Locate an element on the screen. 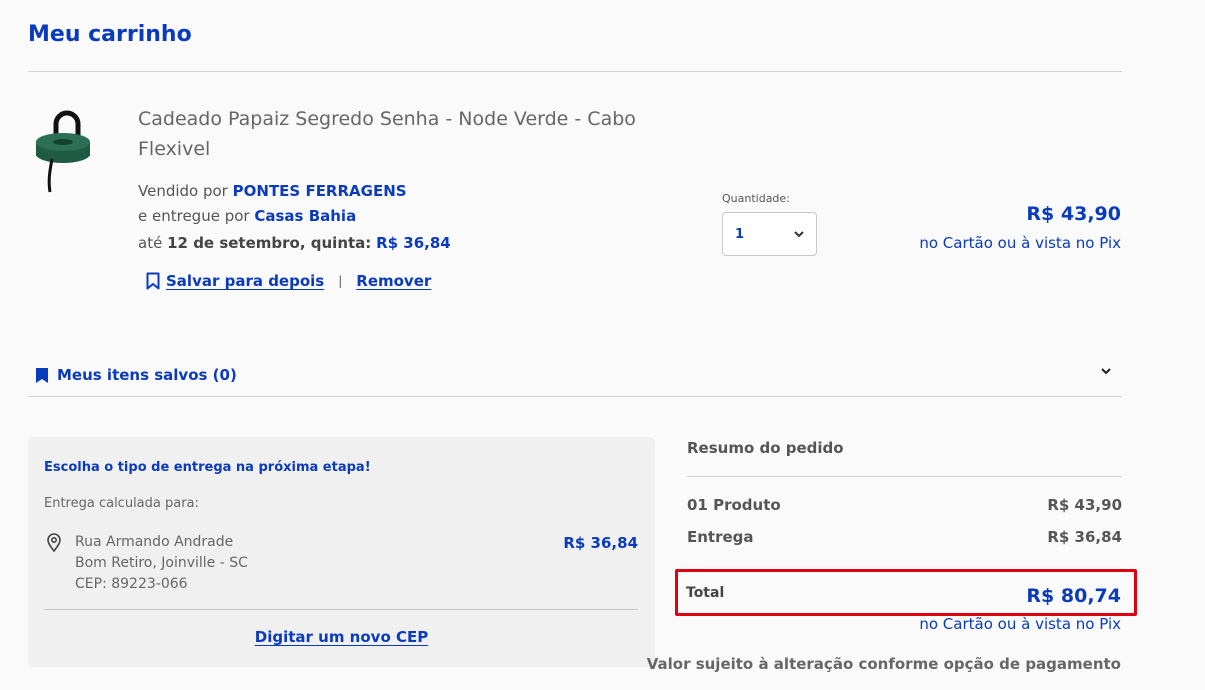 Image resolution: width=1205 pixels, height=690 pixels. total-note: no Cartão ou à vista no Pix is located at coordinates (1020, 624).